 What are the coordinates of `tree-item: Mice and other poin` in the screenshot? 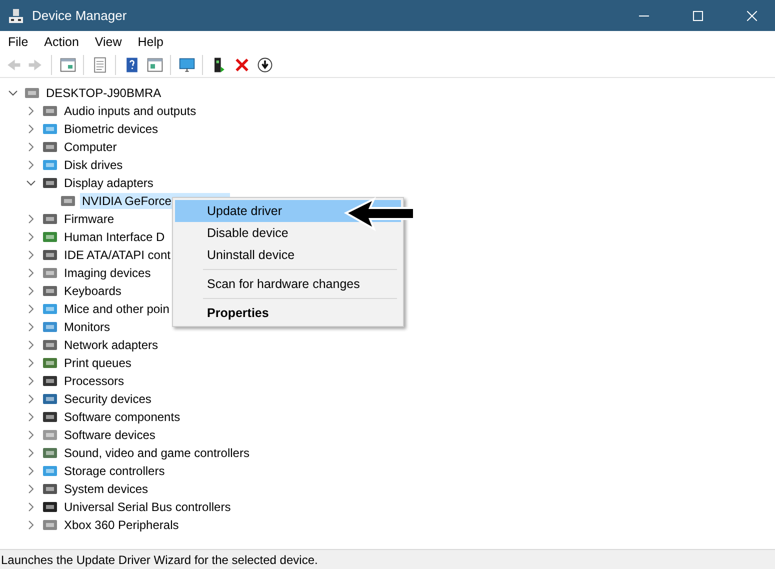 It's located at (117, 309).